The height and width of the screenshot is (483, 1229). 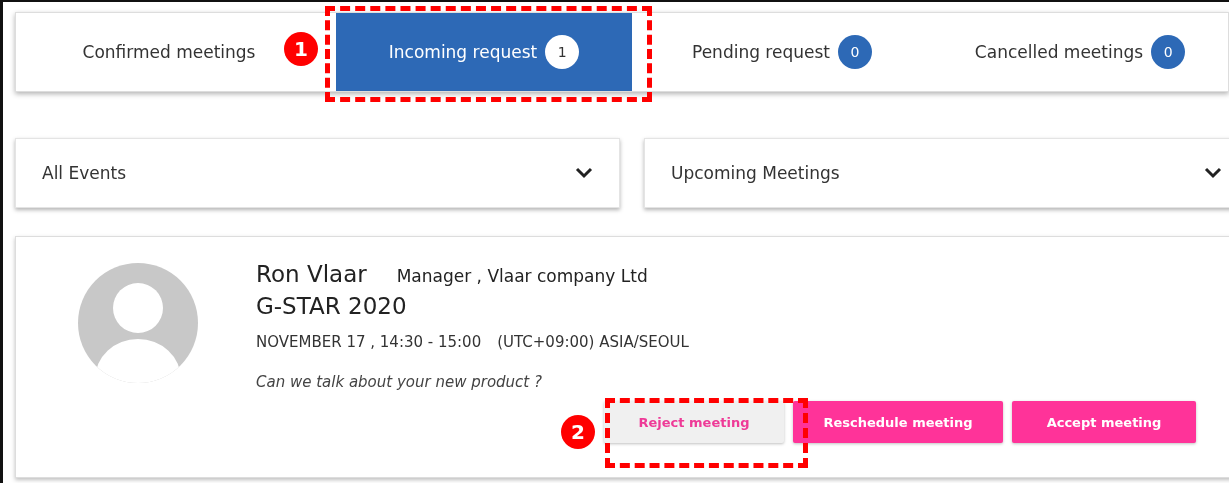 What do you see at coordinates (399, 382) in the screenshot?
I see `meeting-message: Can we talk about your new product ?` at bounding box center [399, 382].